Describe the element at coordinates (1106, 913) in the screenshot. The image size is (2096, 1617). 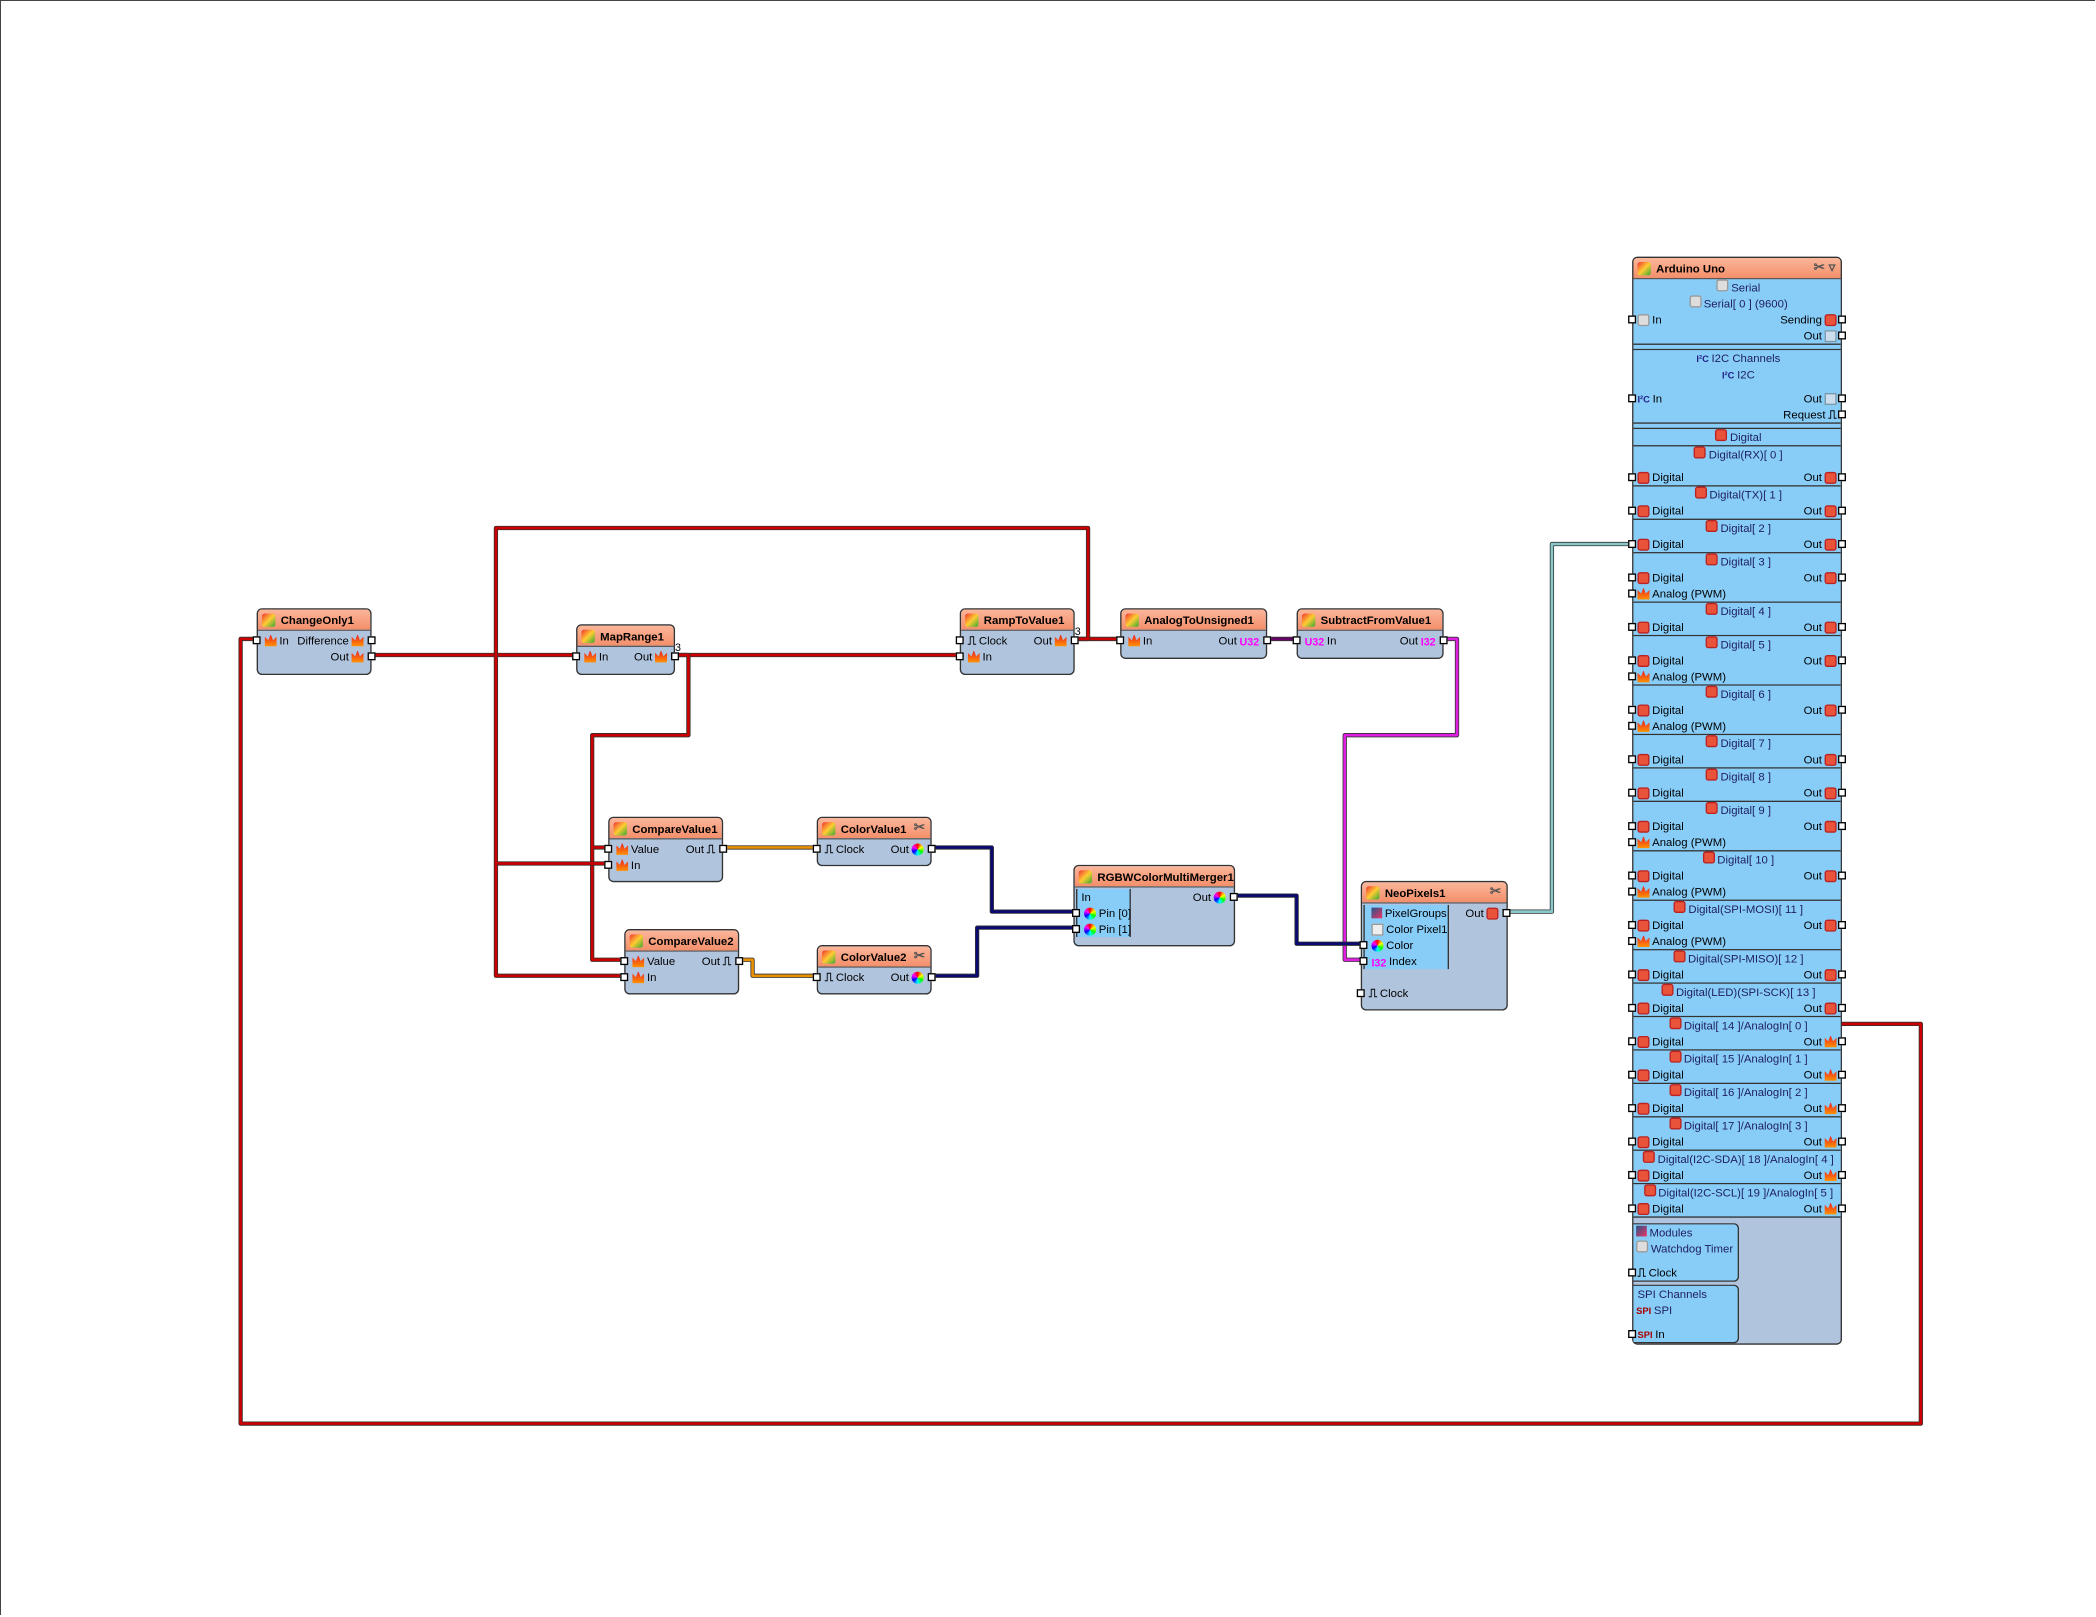
I see `pin-pin-0-: Pin [0]` at that location.